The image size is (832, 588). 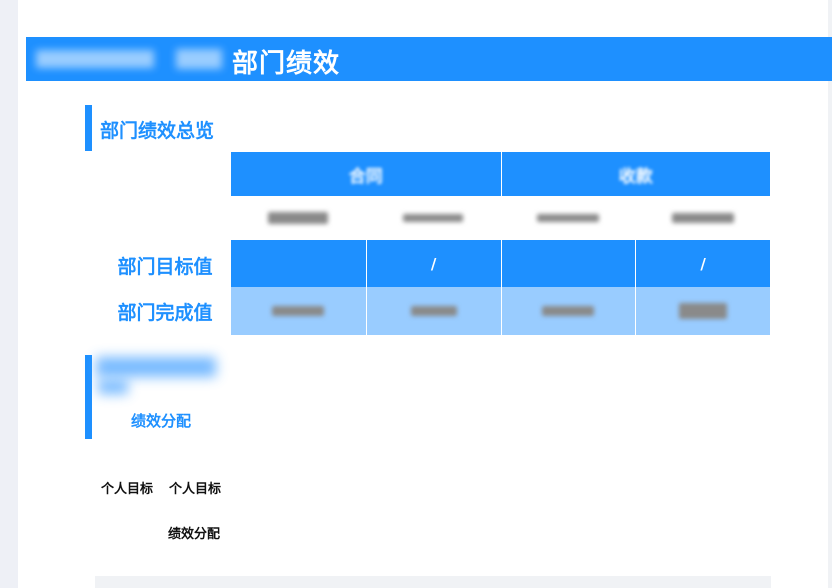 What do you see at coordinates (635, 174) in the screenshot?
I see `table-header-collection: 收款` at bounding box center [635, 174].